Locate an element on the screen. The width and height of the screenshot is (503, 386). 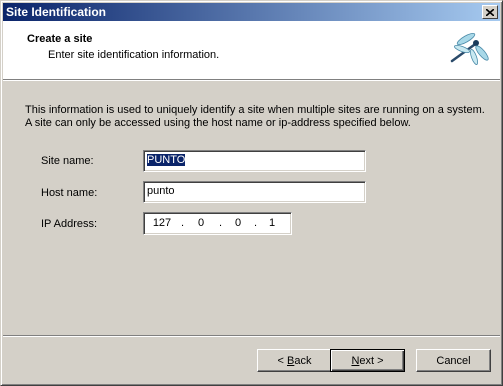
ip-octet-2: 0 is located at coordinates (201, 223).